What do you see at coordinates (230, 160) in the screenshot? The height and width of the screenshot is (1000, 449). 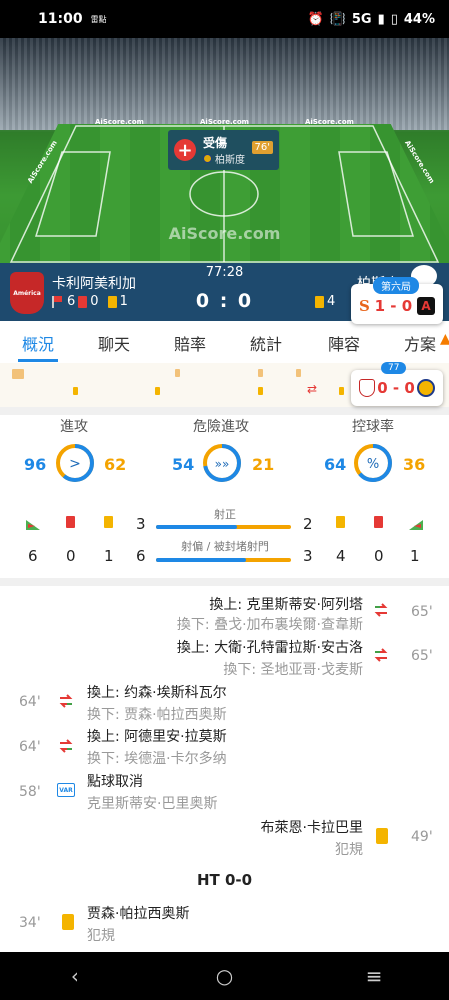 I see `injury-player: 柏斯度` at bounding box center [230, 160].